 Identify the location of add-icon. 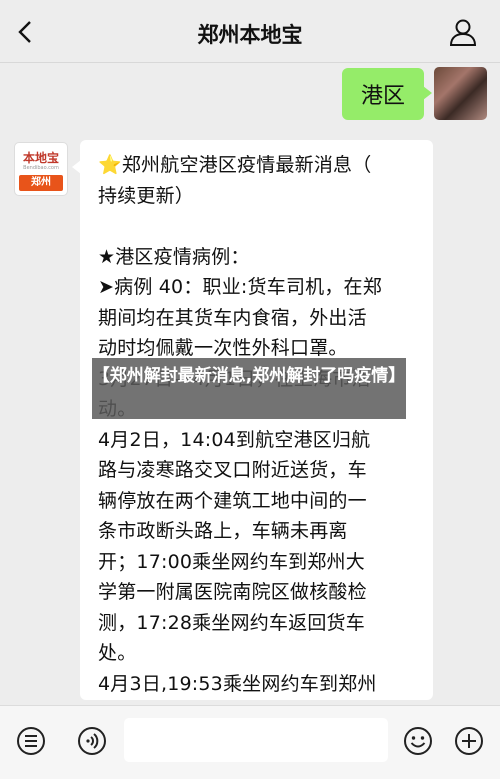
(469, 741).